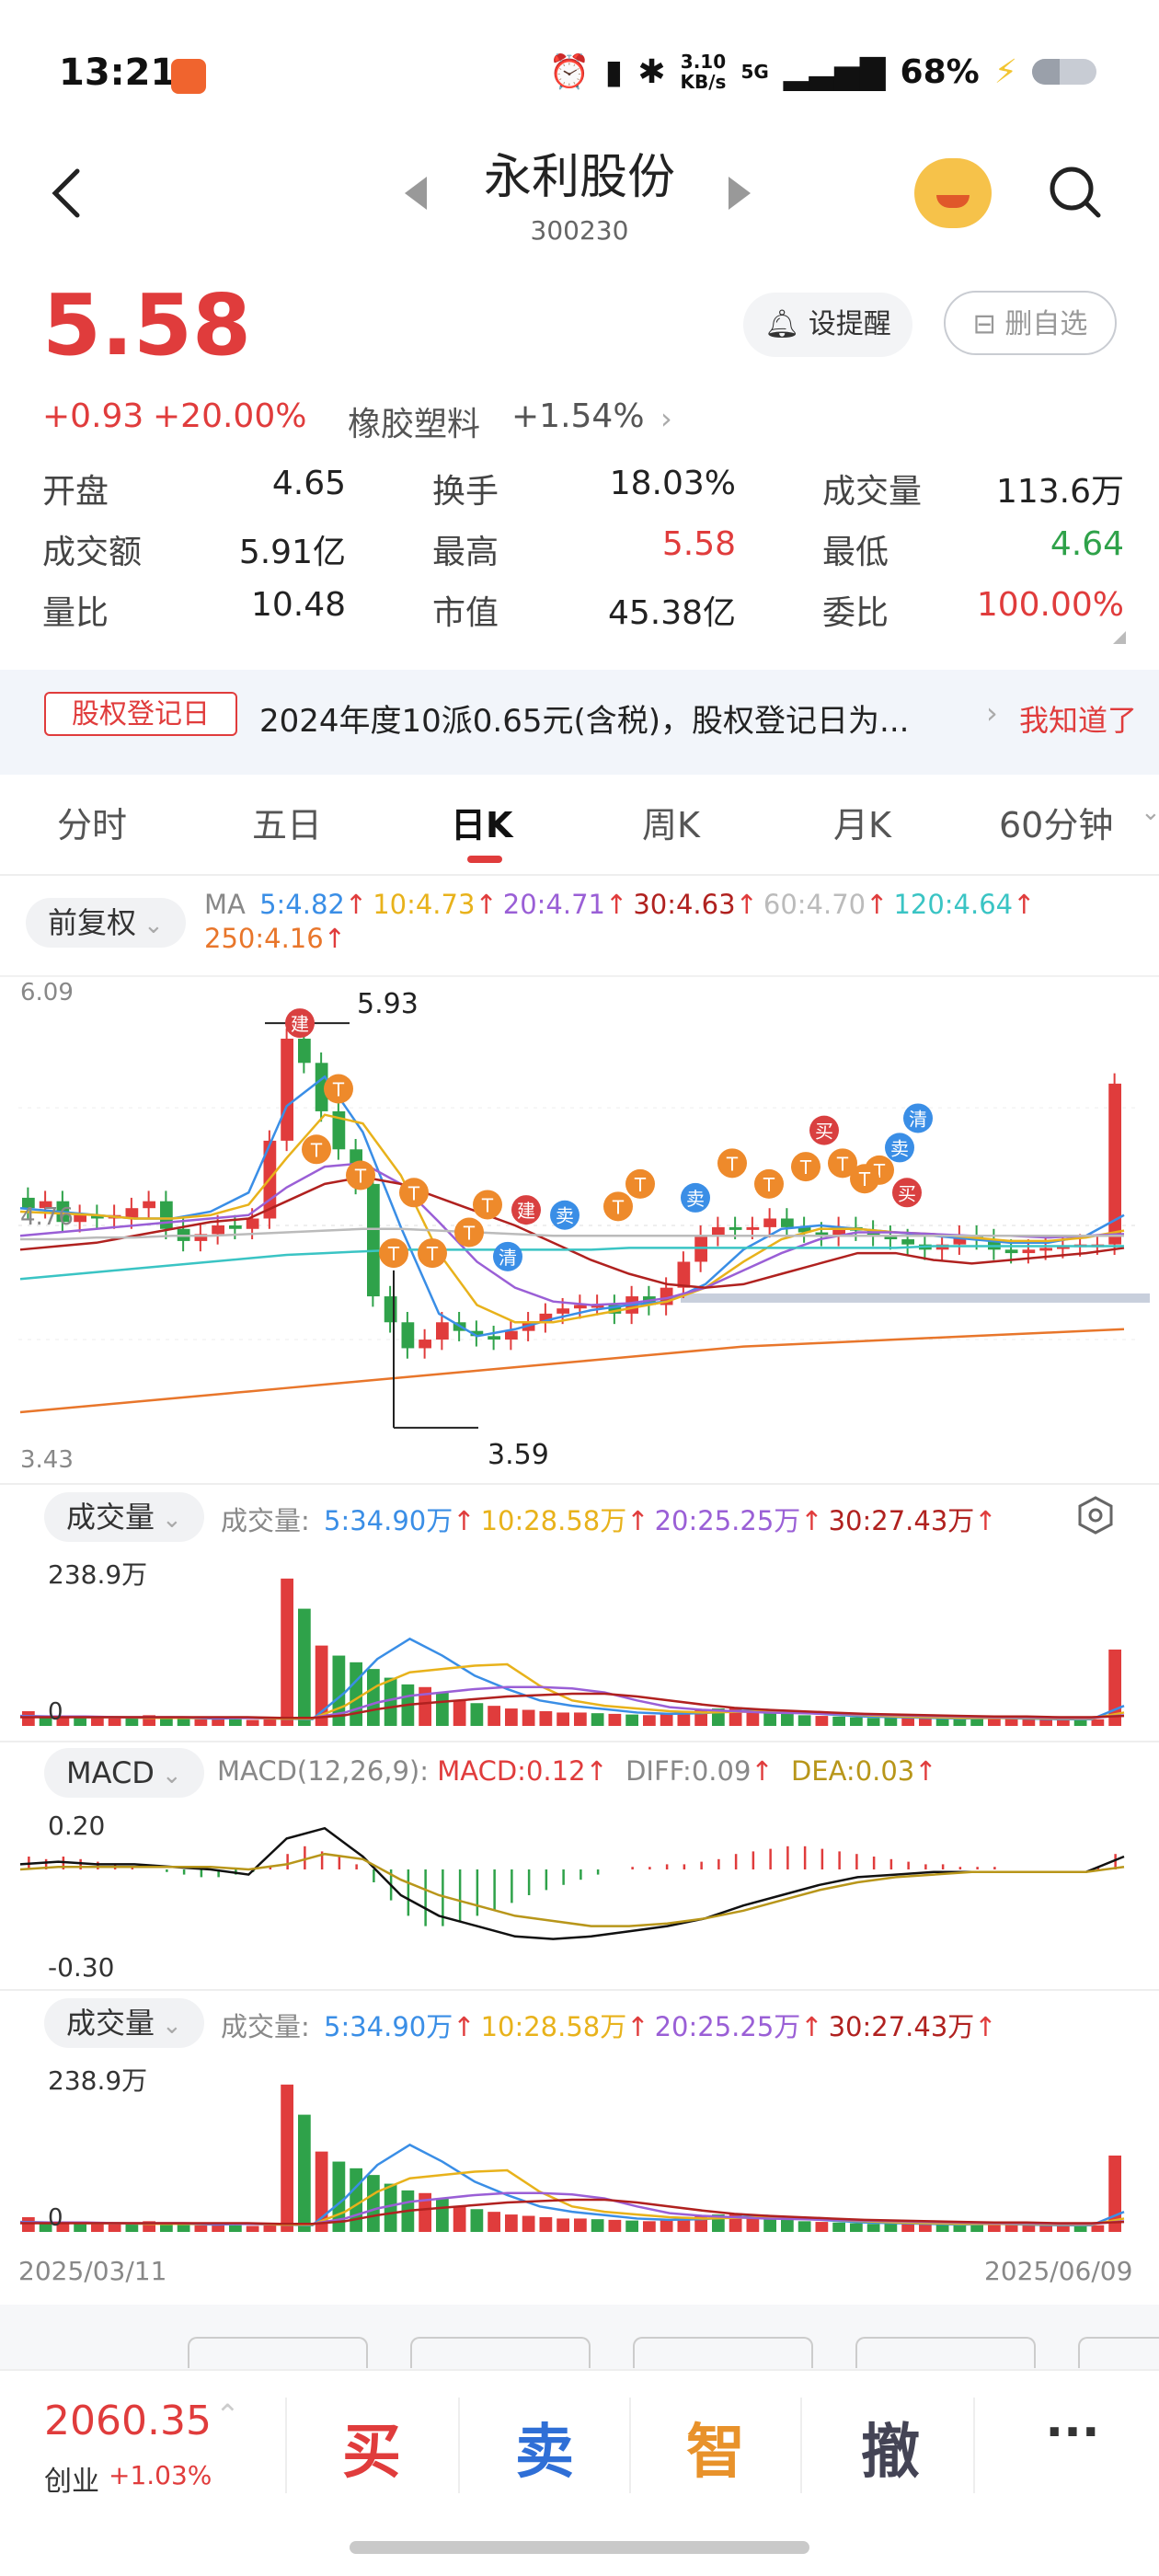 The image size is (1159, 2576). I want to click on sector-change: +1.54%, so click(578, 416).